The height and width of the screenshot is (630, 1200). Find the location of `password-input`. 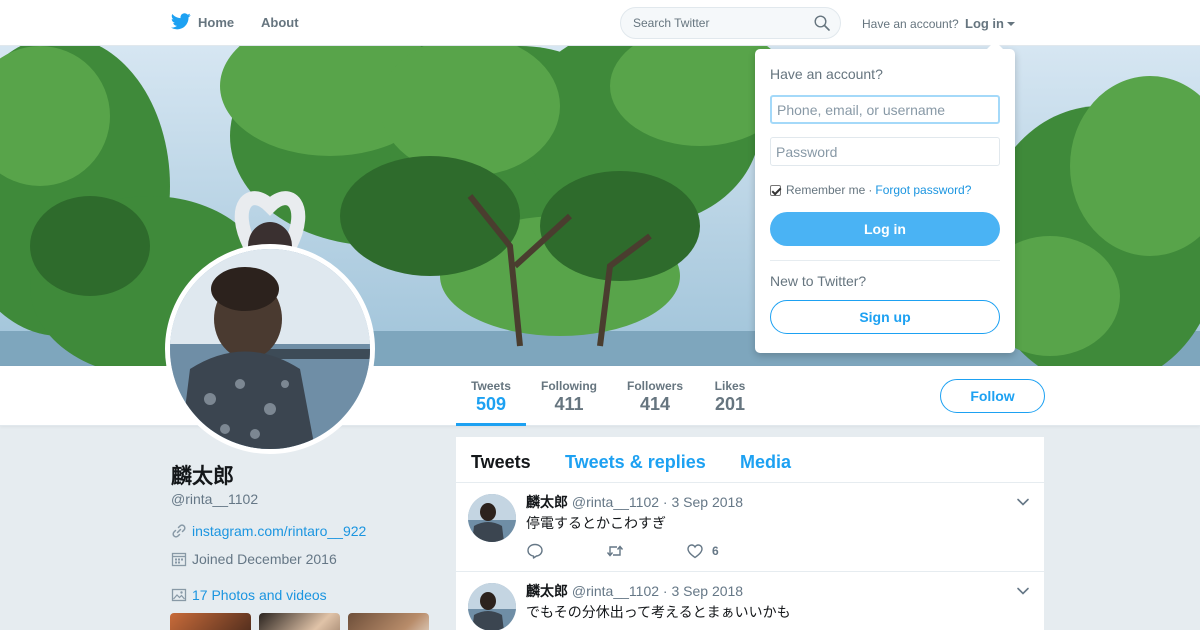

password-input is located at coordinates (885, 151).